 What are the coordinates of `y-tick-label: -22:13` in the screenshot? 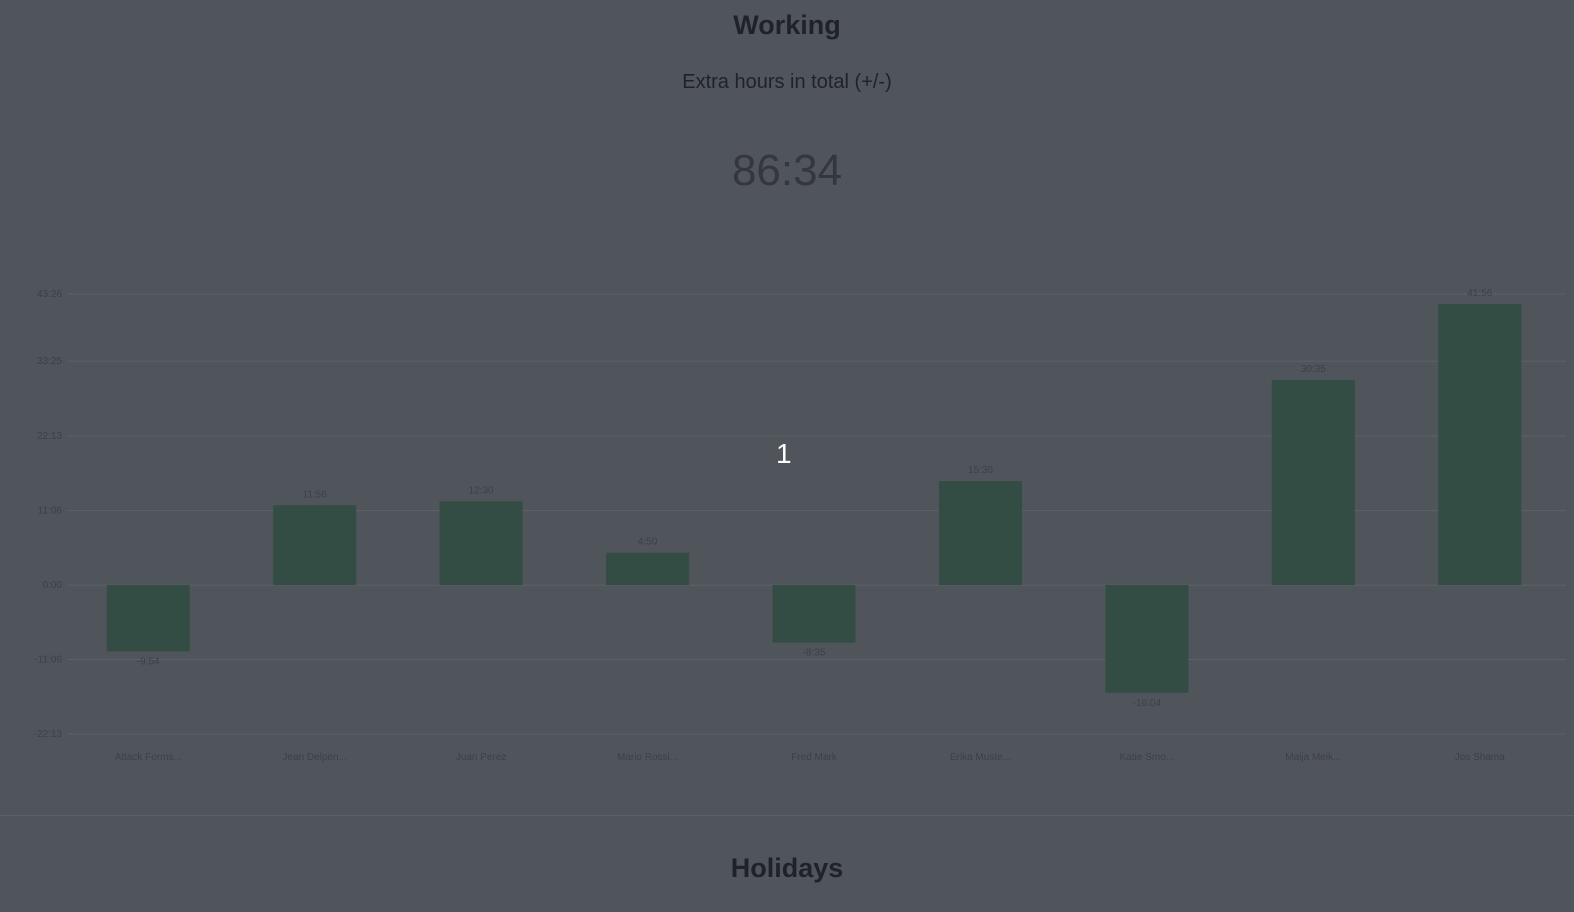 It's located at (48, 734).